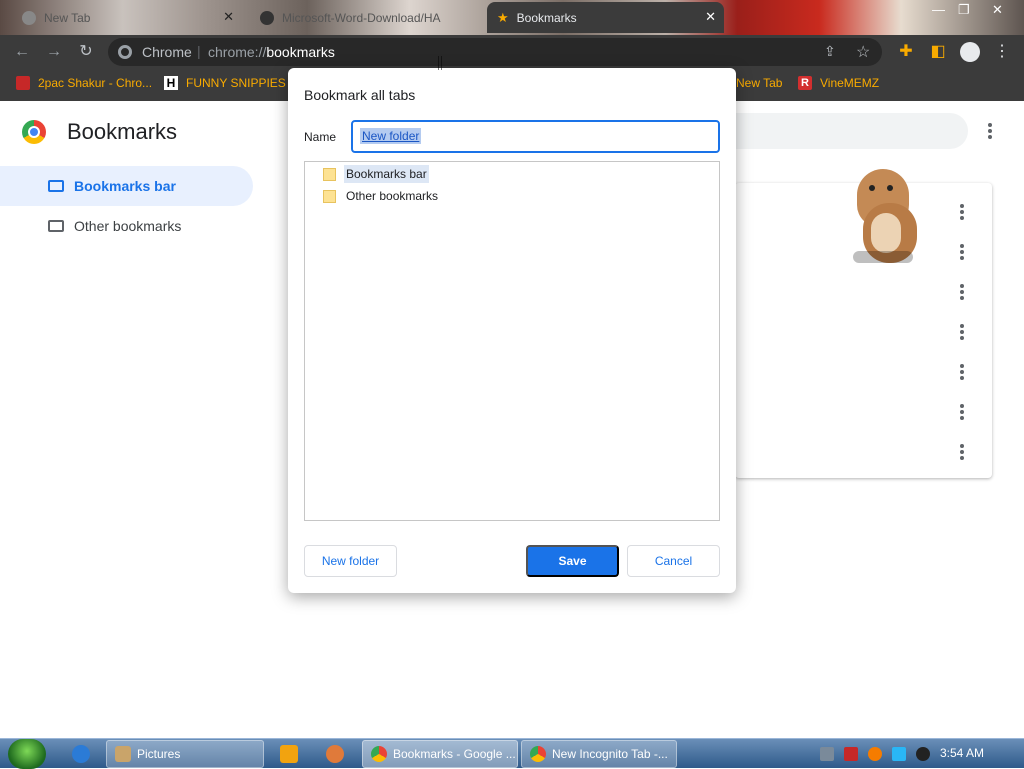 Image resolution: width=1024 pixels, height=769 pixels. I want to click on chrome-logo-center, so click(34, 132).